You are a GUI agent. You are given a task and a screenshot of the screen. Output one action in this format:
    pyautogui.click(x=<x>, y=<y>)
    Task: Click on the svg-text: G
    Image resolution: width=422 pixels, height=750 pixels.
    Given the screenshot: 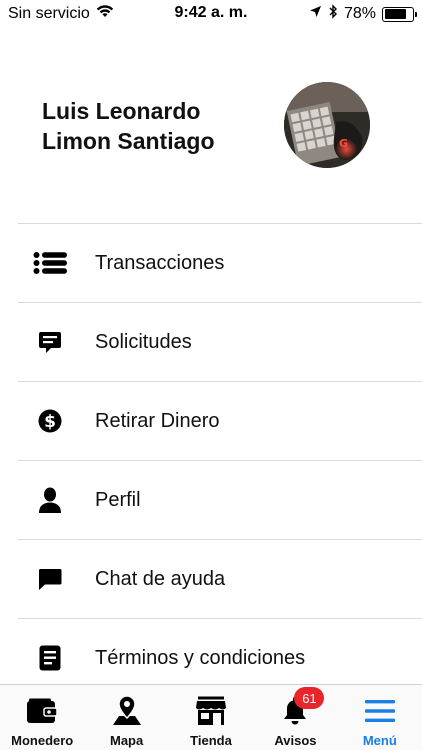 What is the action you would take?
    pyautogui.click(x=343, y=143)
    